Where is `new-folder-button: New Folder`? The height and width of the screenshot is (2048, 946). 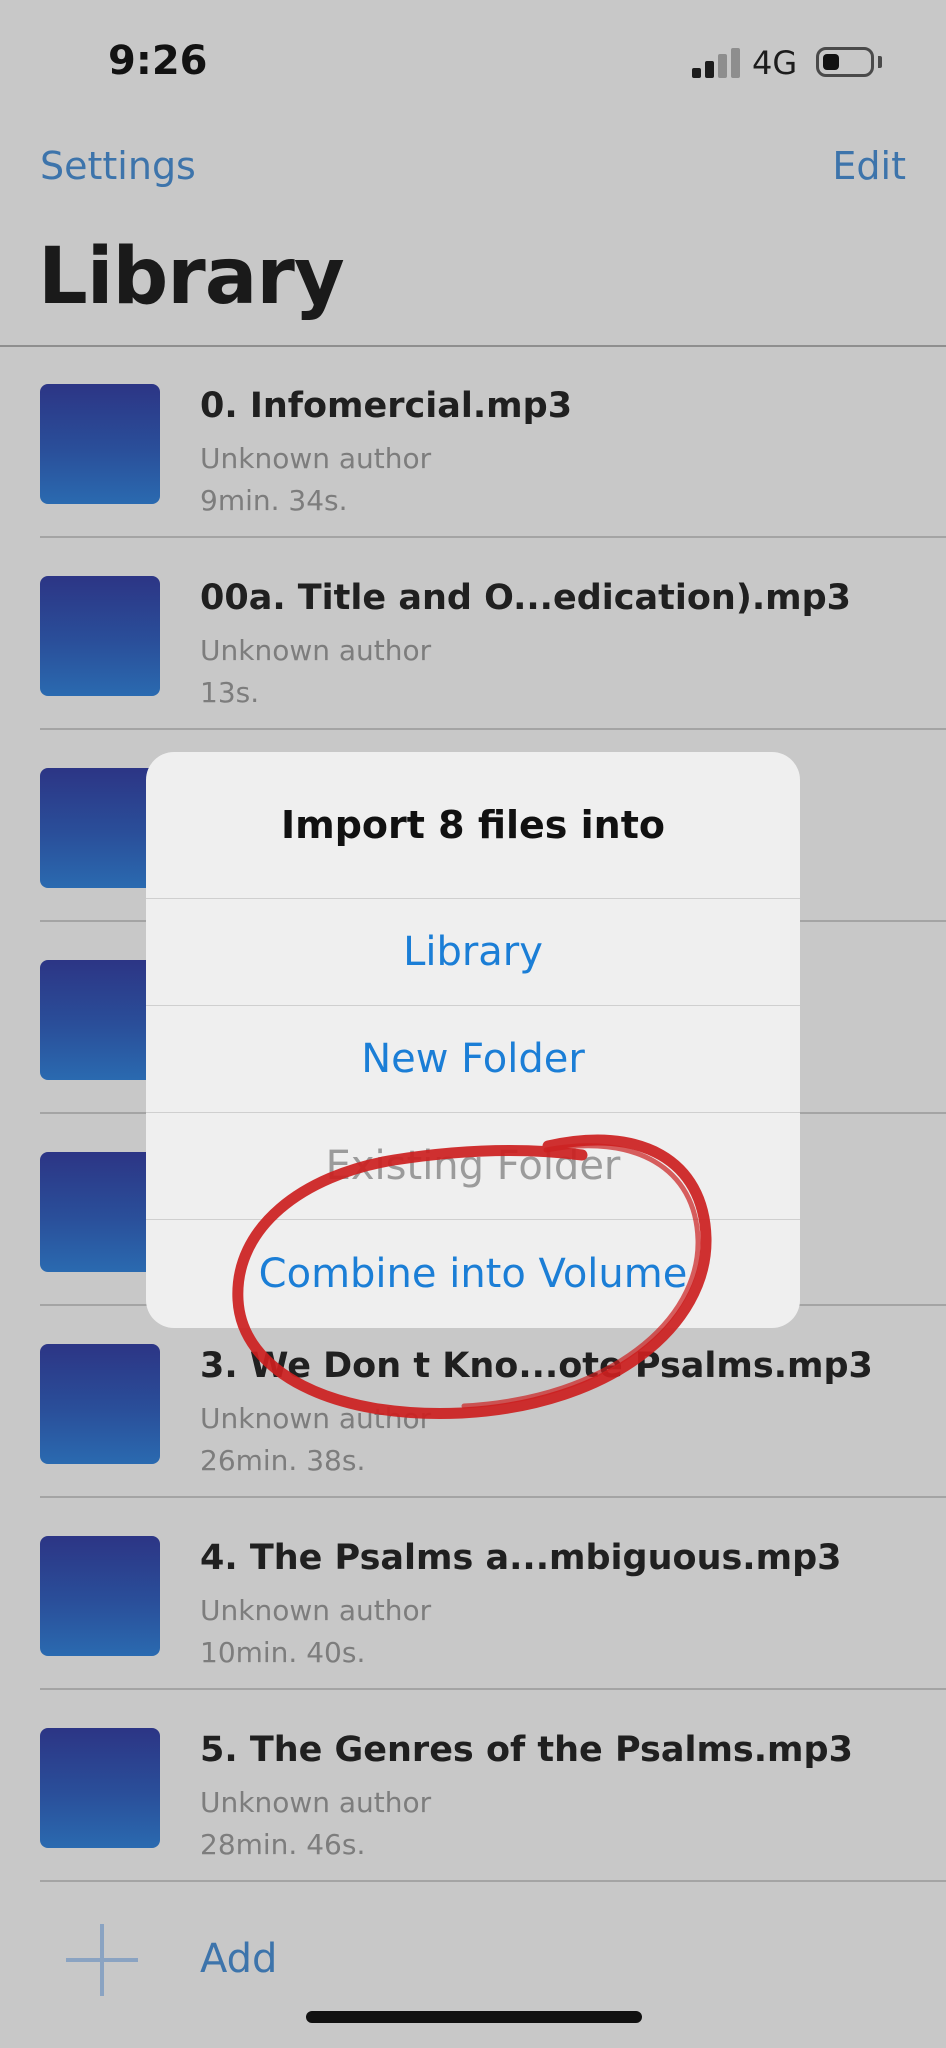 new-folder-button: New Folder is located at coordinates (473, 1058).